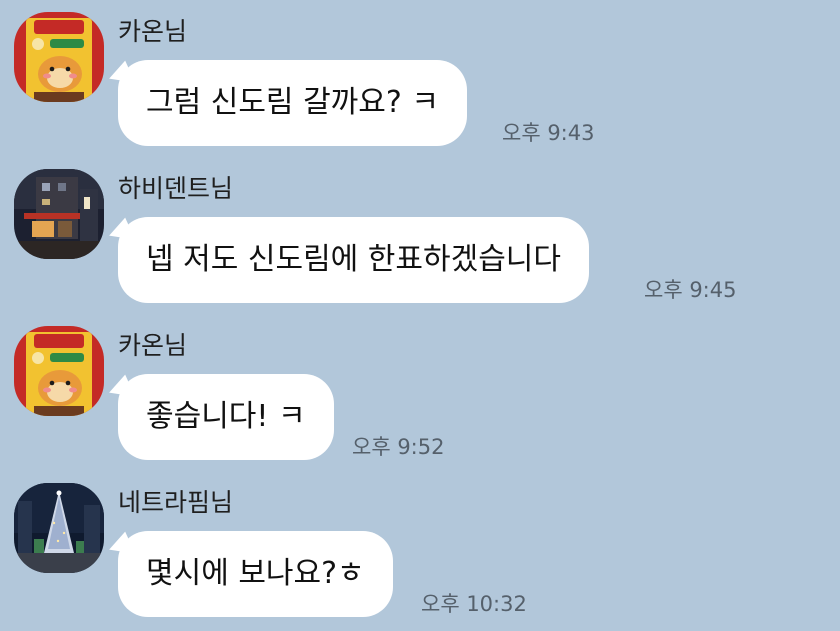  I want to click on message-text: 넵 저도 신도림에 한표하겠습니다, so click(354, 259).